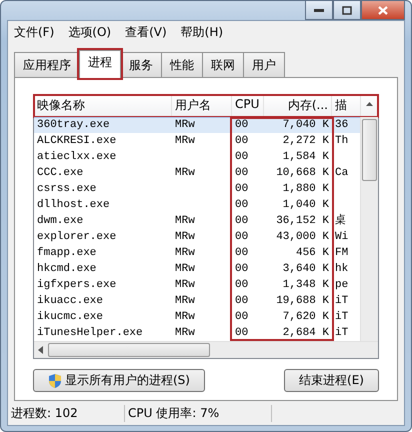 The image size is (412, 432). What do you see at coordinates (306, 269) in the screenshot?
I see `table-cell-text: 3,640 K` at bounding box center [306, 269].